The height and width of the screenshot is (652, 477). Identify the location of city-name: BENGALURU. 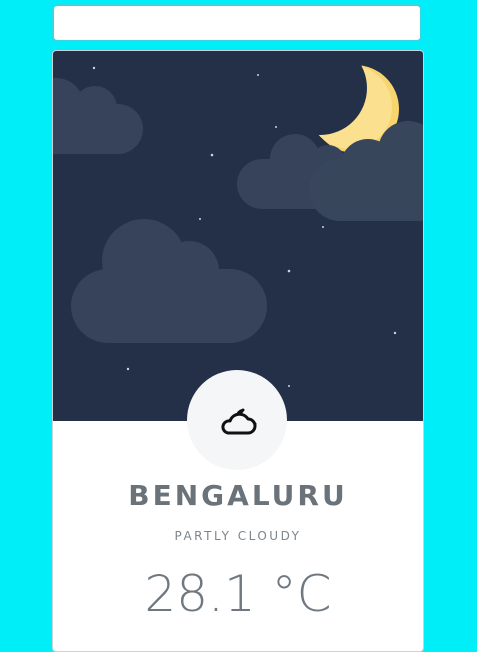
(238, 495).